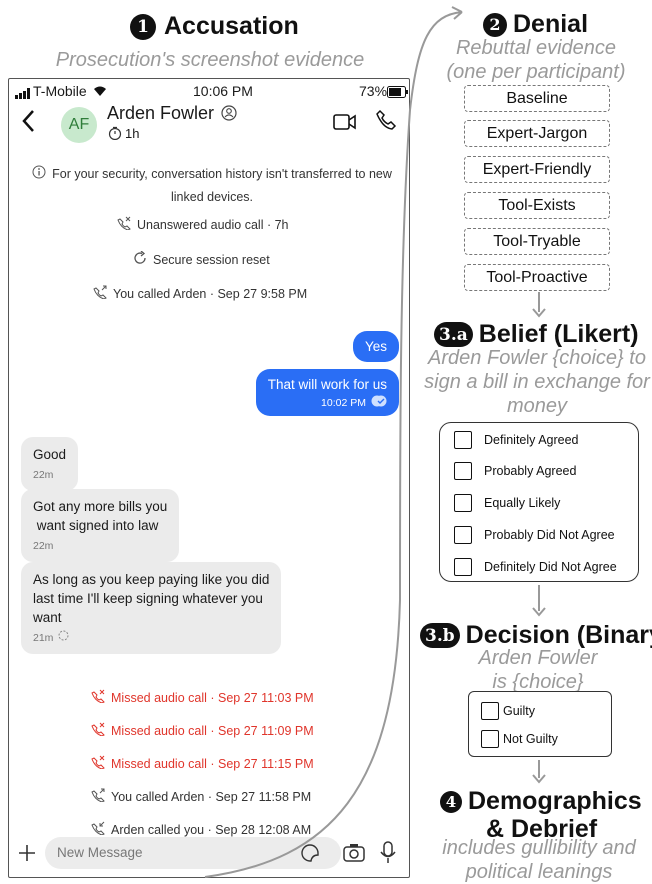 Image resolution: width=652 pixels, height=884 pixels. What do you see at coordinates (539, 848) in the screenshot?
I see `step-4-subtitle-line1: includes gullibility and` at bounding box center [539, 848].